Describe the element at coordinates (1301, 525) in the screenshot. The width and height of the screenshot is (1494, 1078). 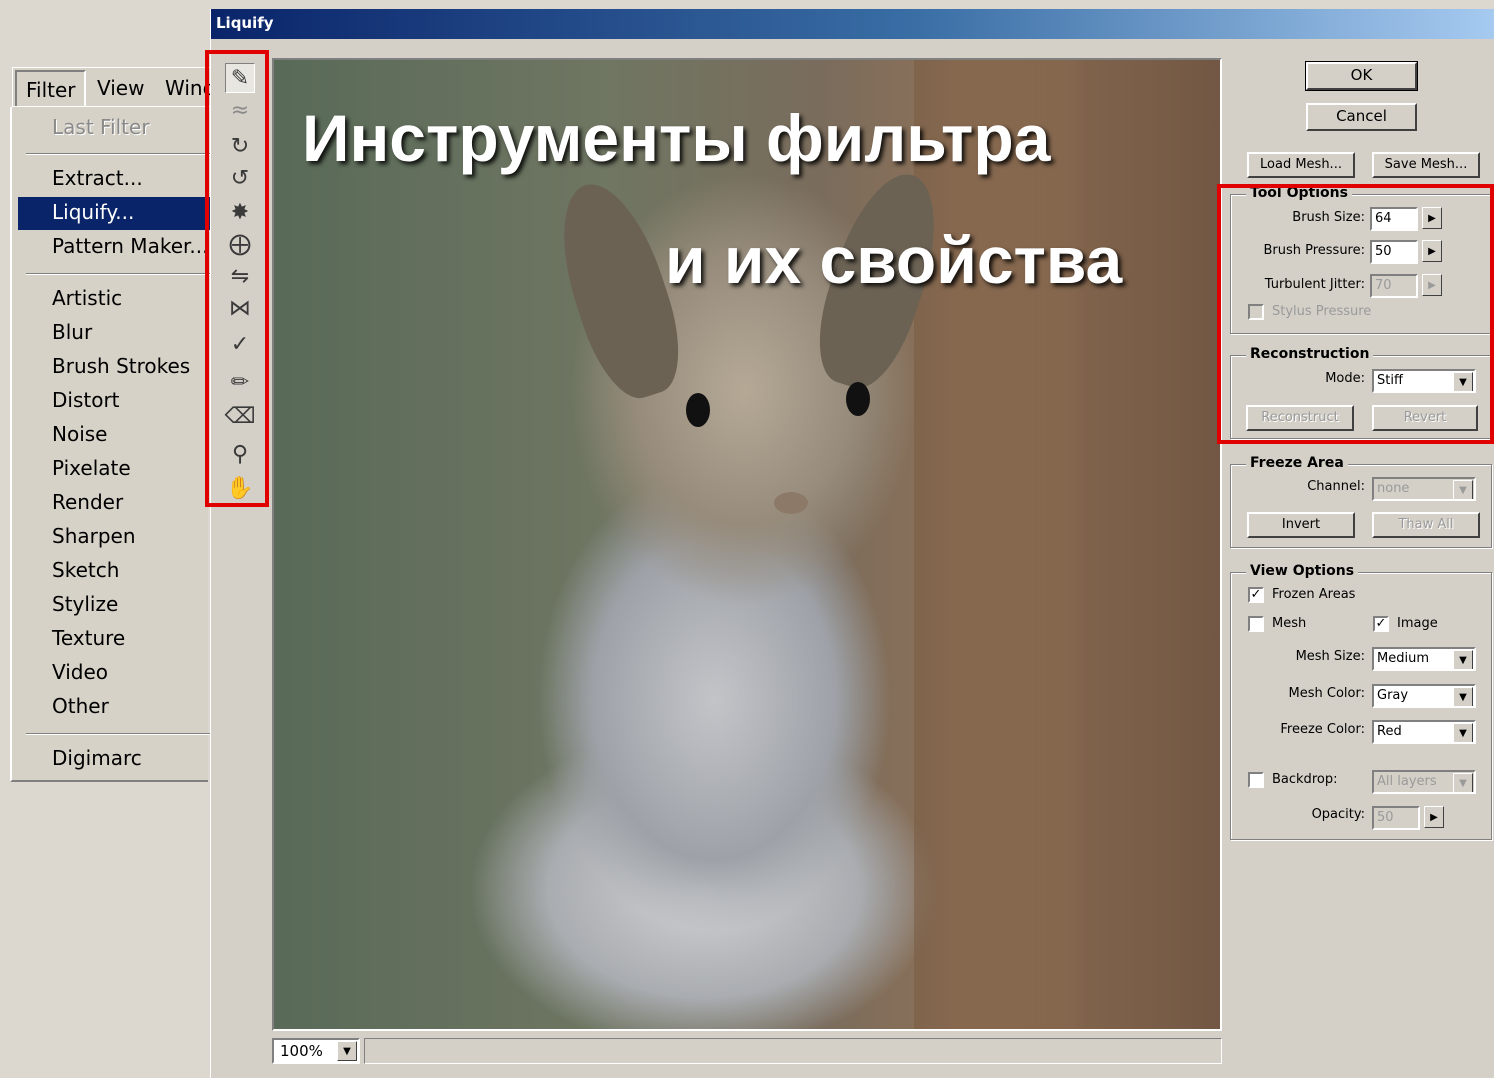
I see `invert-button: Invert` at that location.